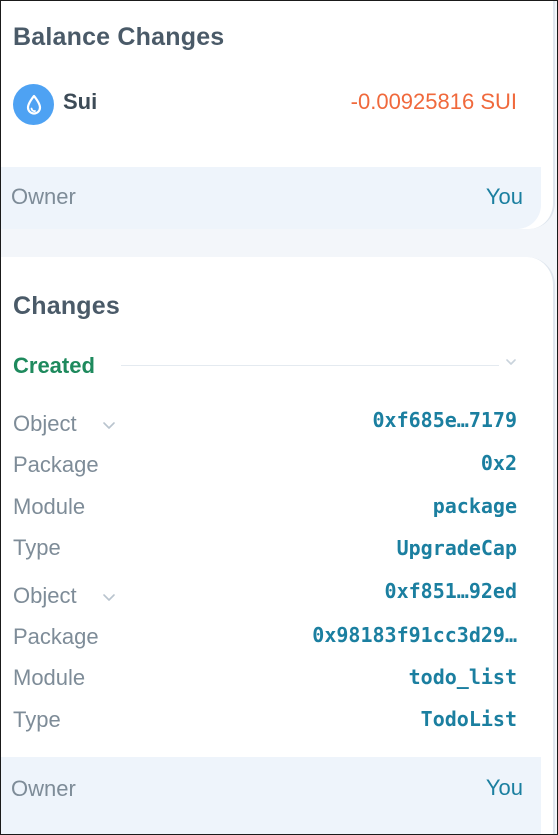 This screenshot has width=558, height=835. I want to click on coin-name: Sui, so click(80, 101).